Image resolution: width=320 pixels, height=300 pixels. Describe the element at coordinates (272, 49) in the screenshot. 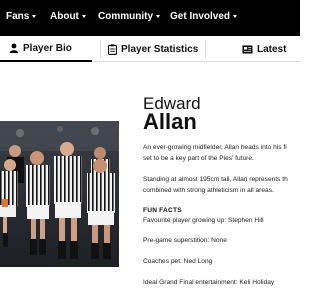

I see `tab-label: Latest` at that location.